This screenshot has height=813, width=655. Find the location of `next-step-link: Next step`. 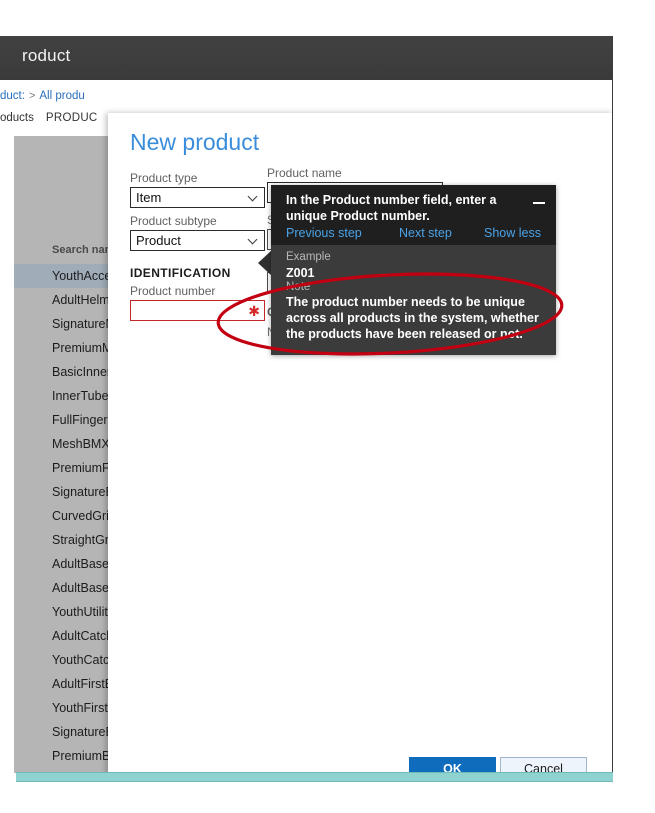

next-step-link: Next step is located at coordinates (425, 233).